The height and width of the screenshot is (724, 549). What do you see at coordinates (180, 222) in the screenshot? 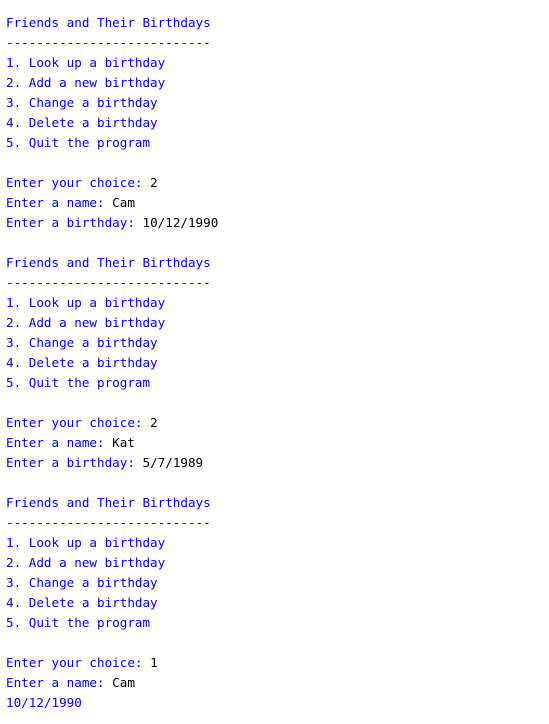
I see `birthday-input: 10/12/1990` at bounding box center [180, 222].